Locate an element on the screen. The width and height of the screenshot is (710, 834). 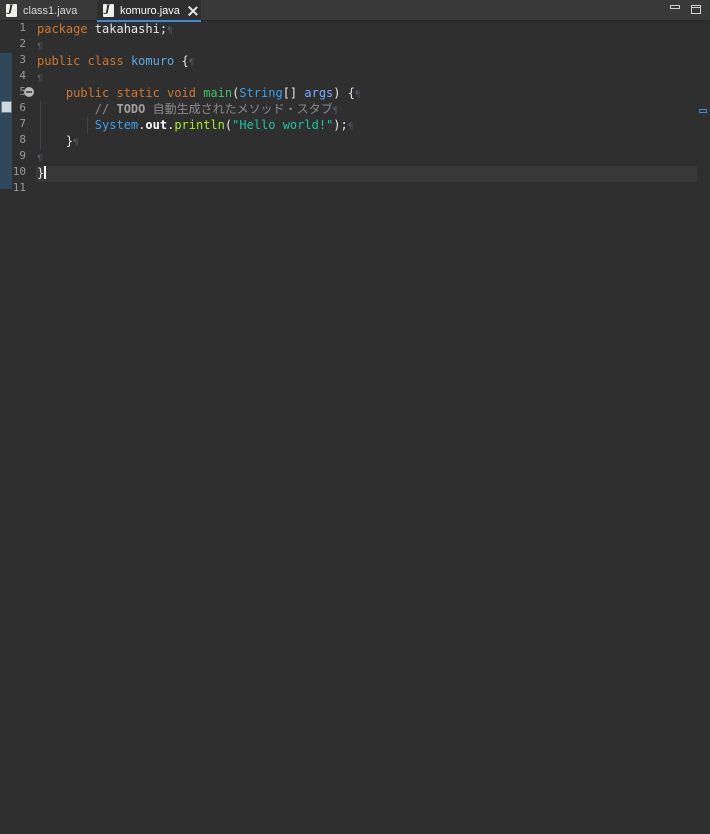
overview-ruler-marker is located at coordinates (703, 111).